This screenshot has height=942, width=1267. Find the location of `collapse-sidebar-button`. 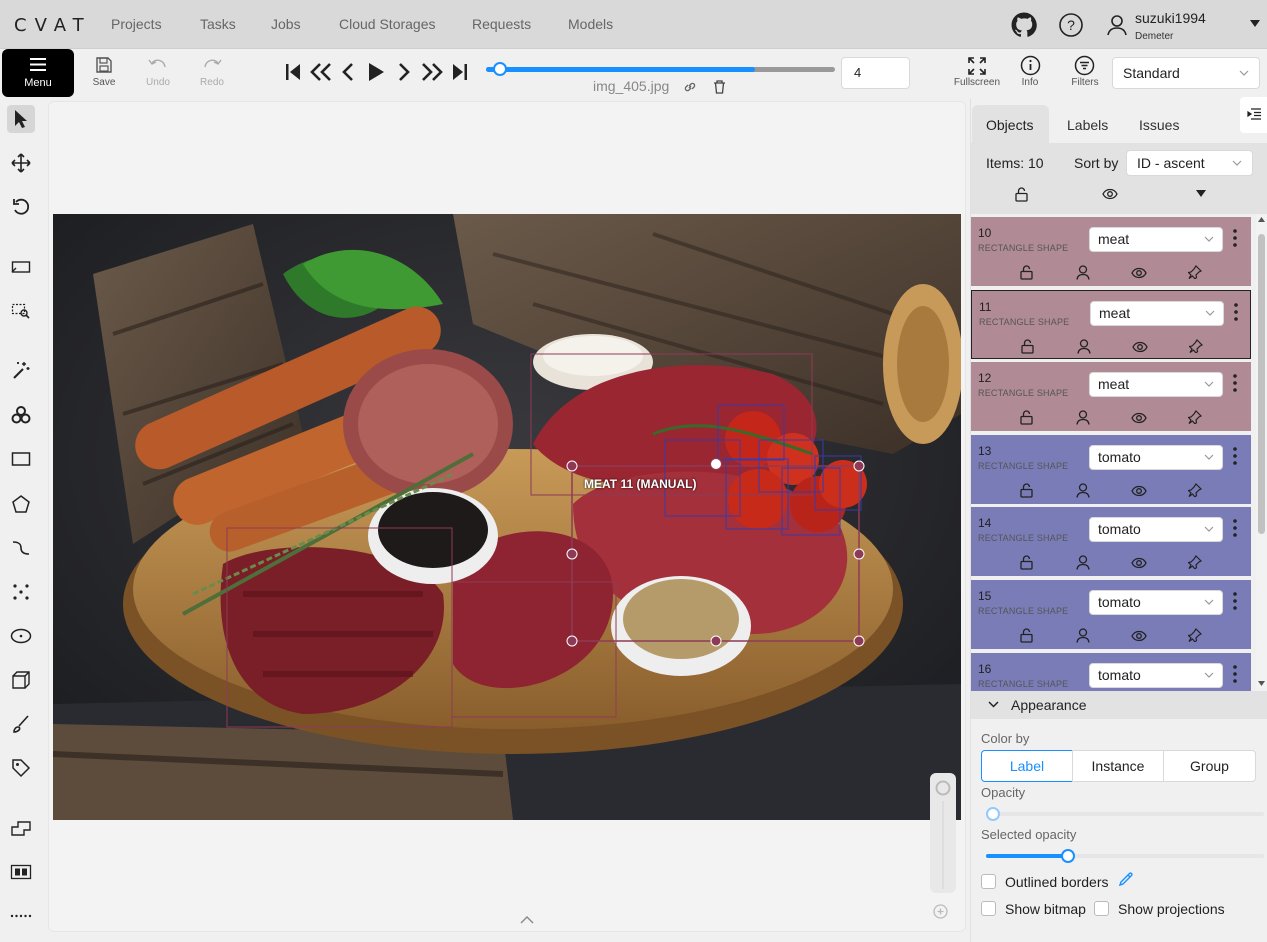

collapse-sidebar-button is located at coordinates (1253, 115).